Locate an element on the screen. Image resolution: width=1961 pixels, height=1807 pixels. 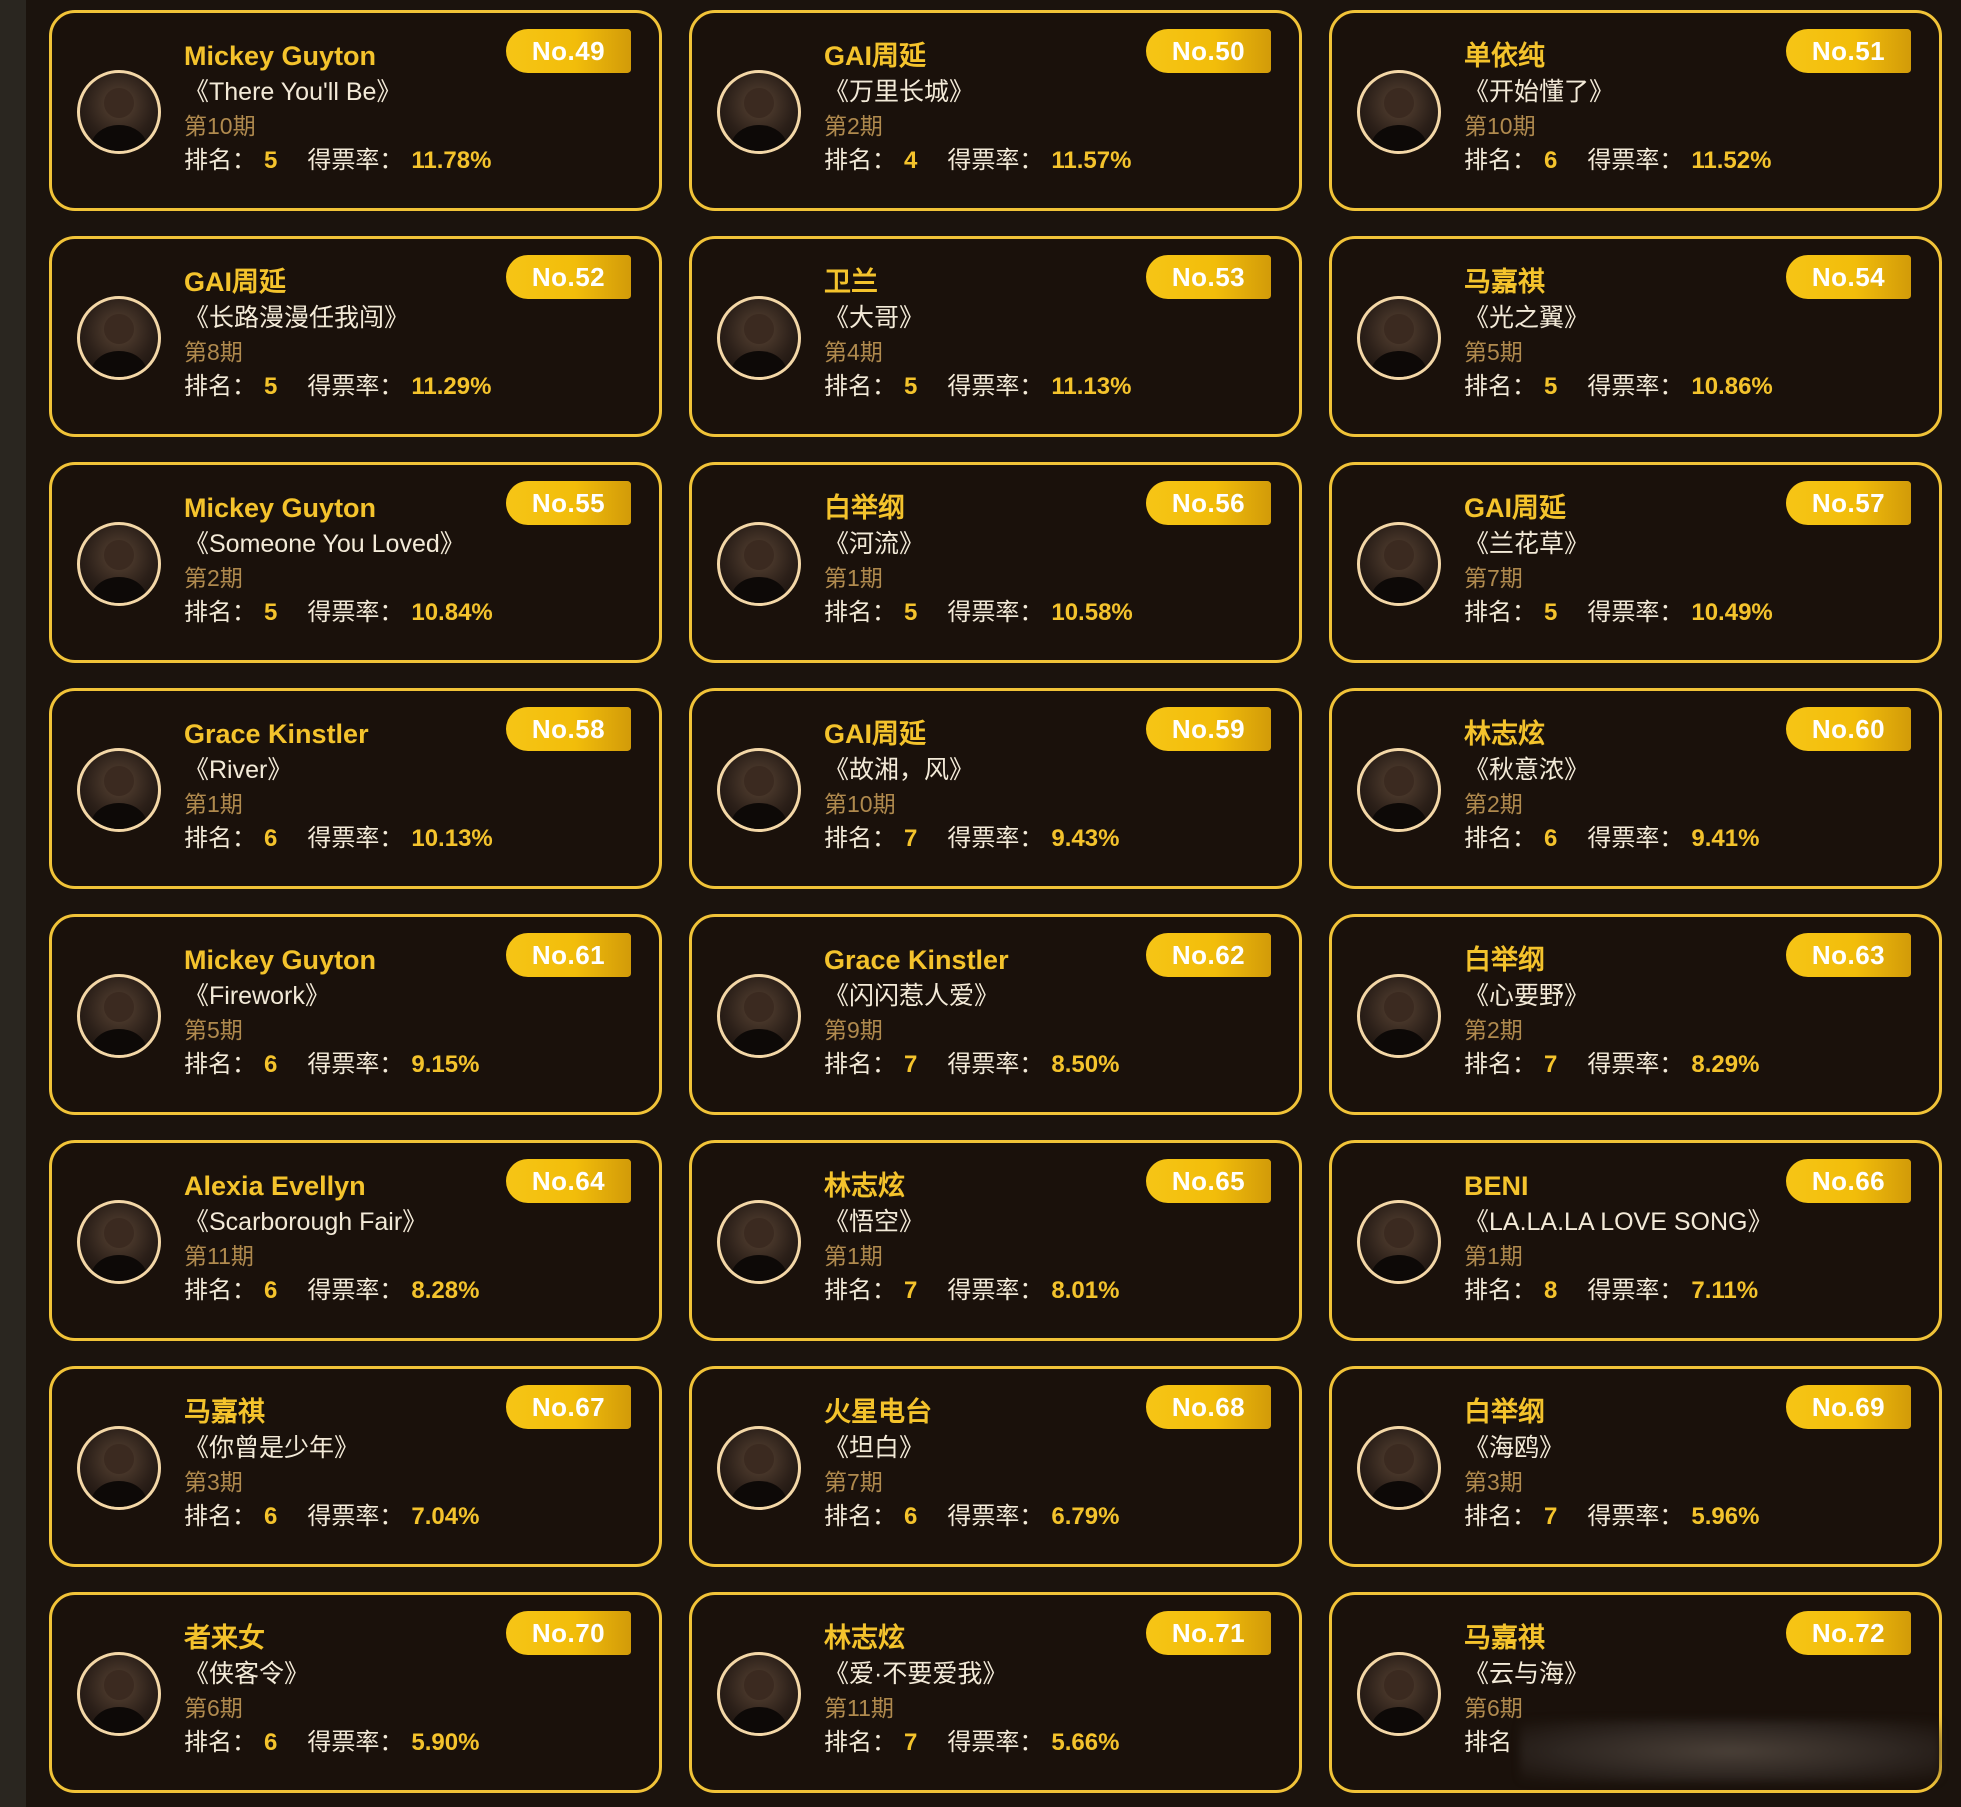
stats-row: 排名： 6 得票率： 10.13% is located at coordinates (404, 839).